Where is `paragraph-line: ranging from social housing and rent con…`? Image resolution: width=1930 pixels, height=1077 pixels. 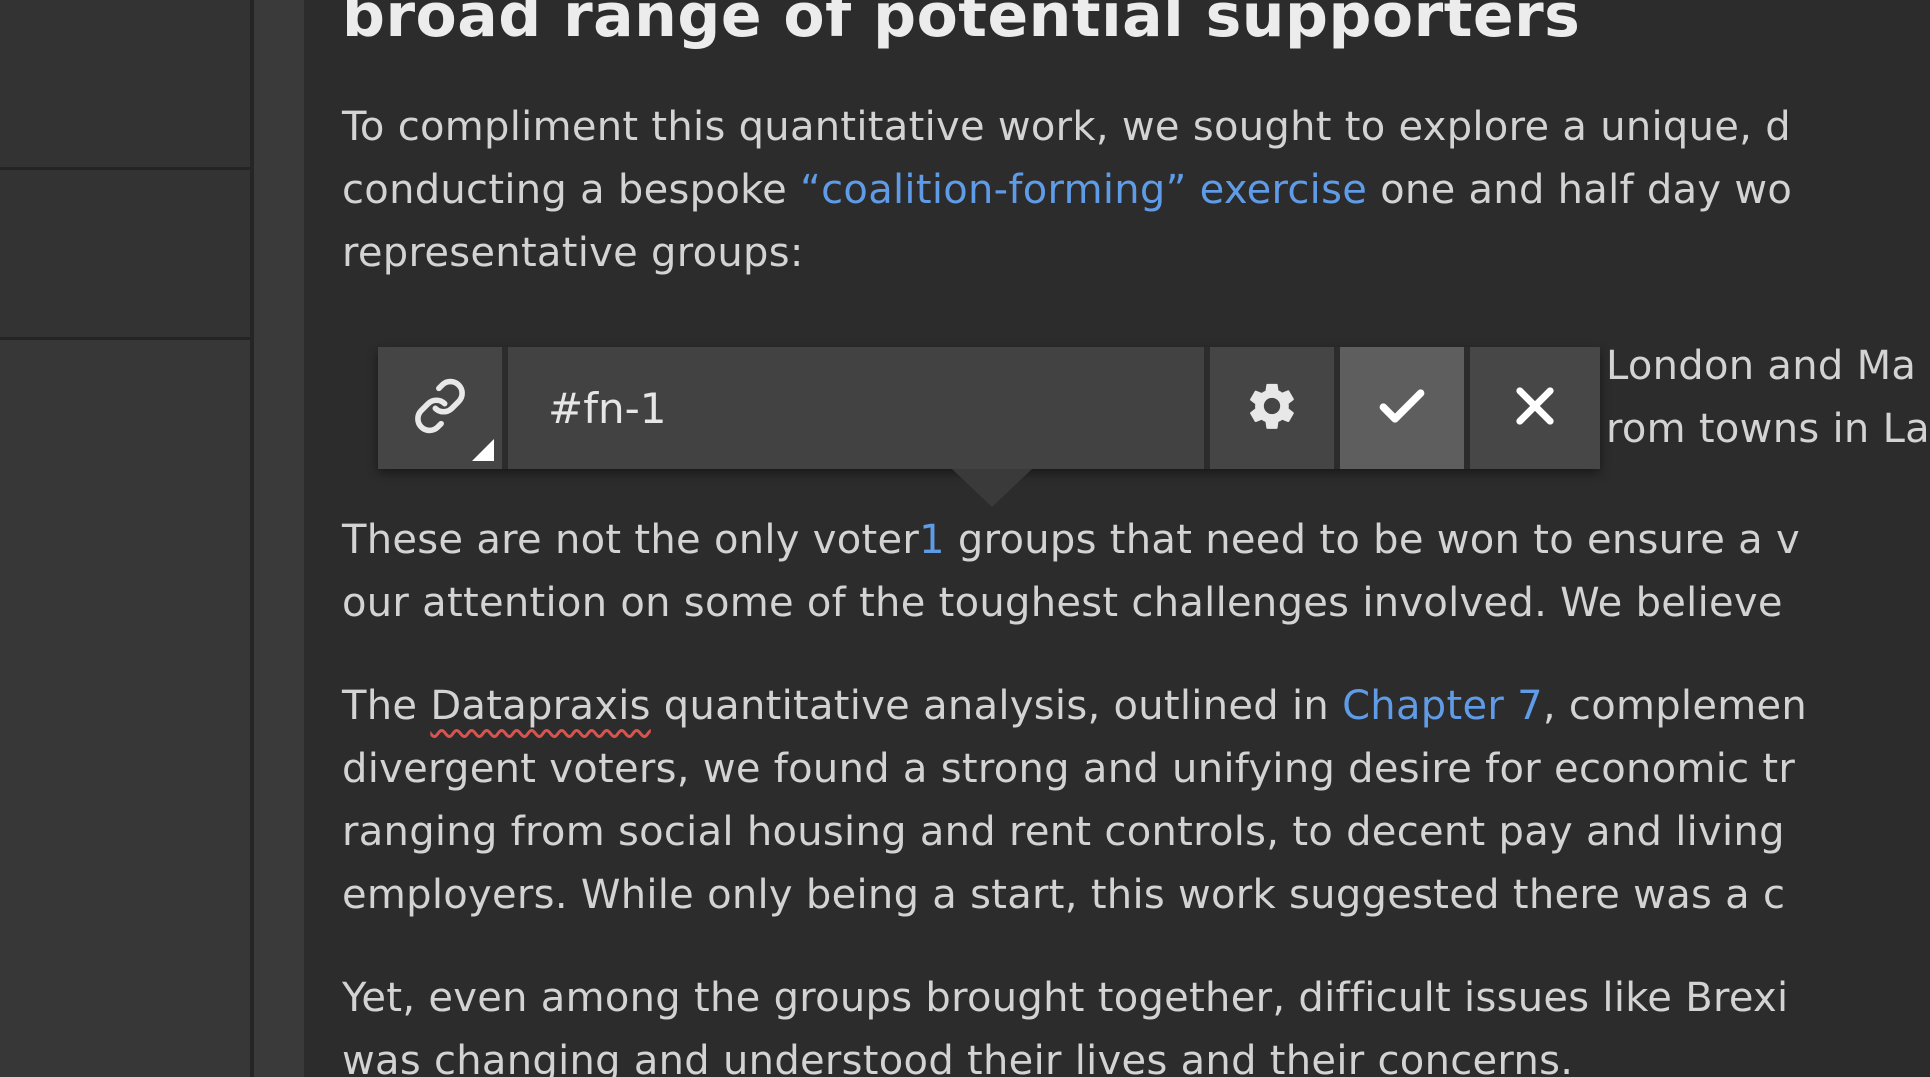
paragraph-line: ranging from social housing and rent con… is located at coordinates (1063, 832).